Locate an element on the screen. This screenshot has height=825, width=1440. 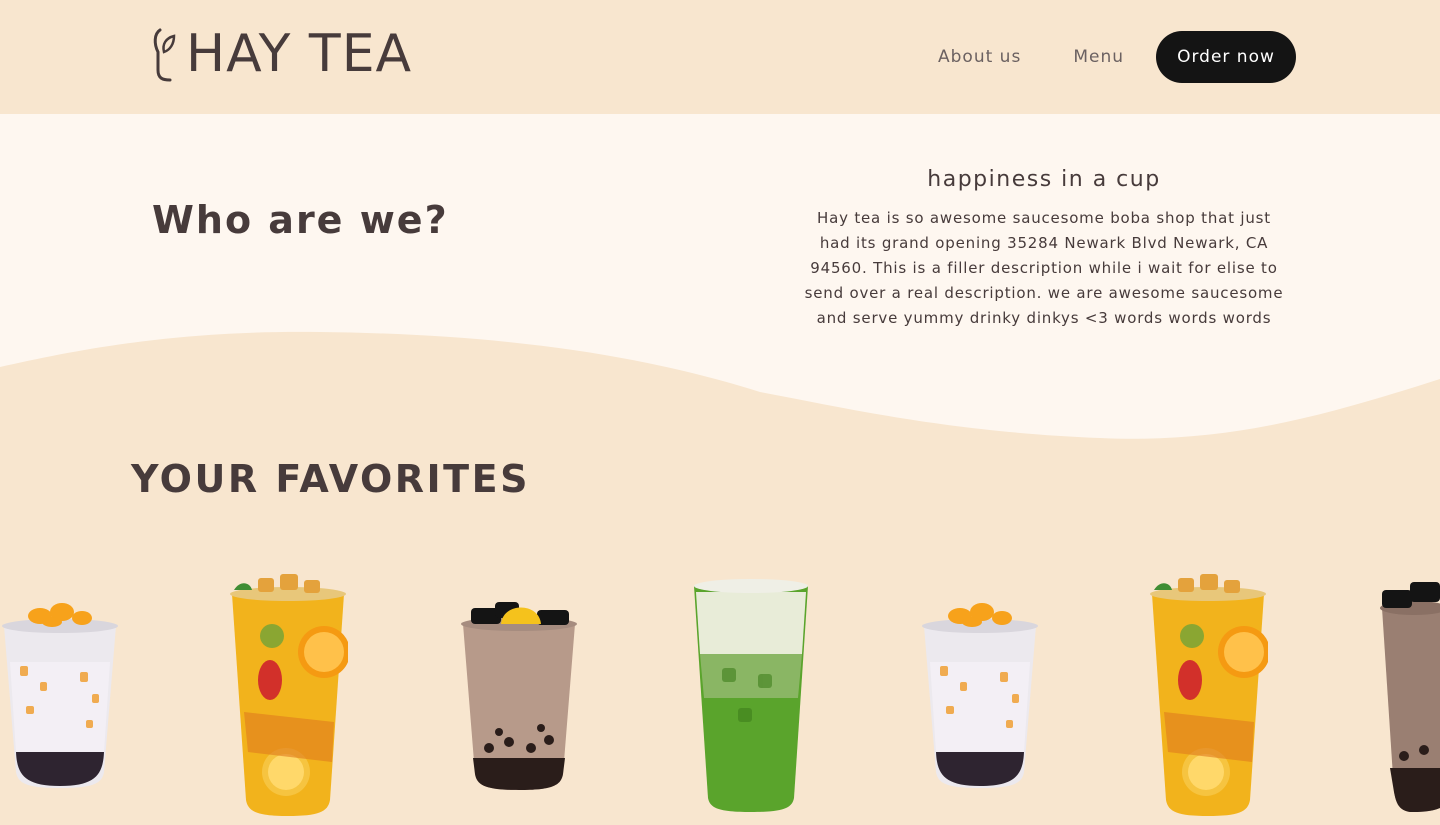
nav-menu-link: Menu is located at coordinates (1098, 57).